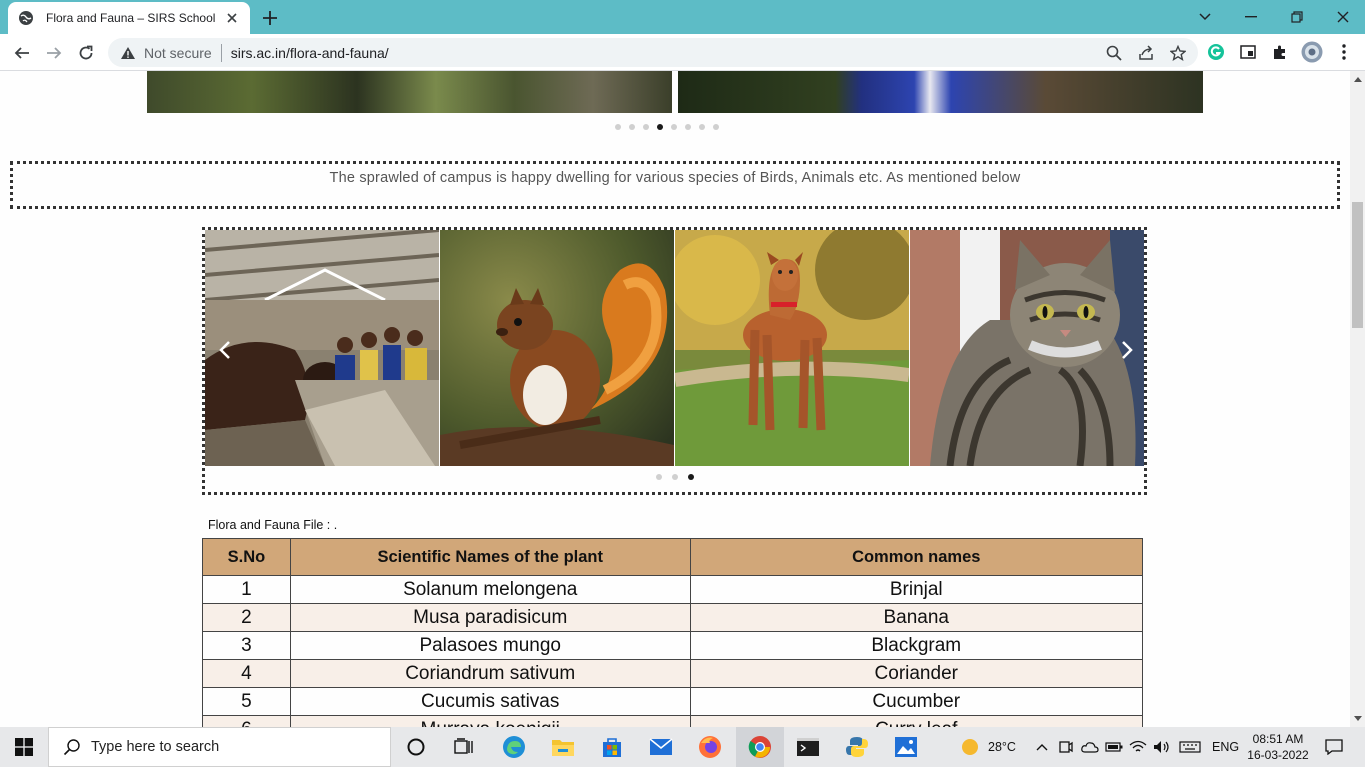 The width and height of the screenshot is (1365, 767). I want to click on close-window-button, so click(1343, 17).